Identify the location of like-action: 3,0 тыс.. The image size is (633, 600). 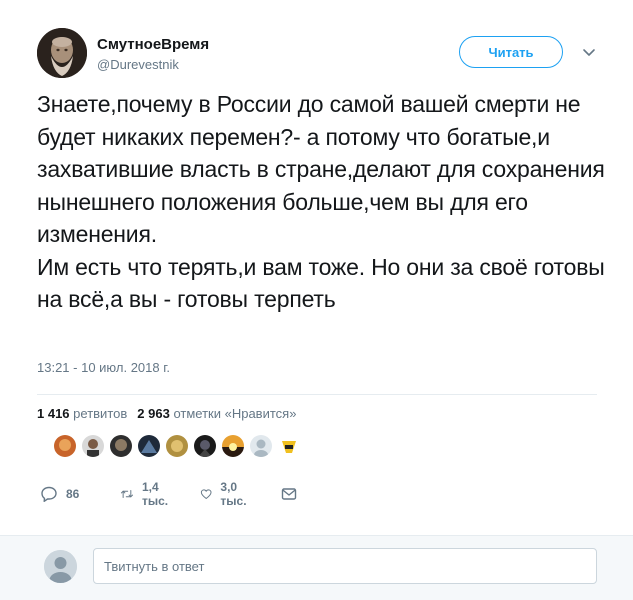
(226, 494).